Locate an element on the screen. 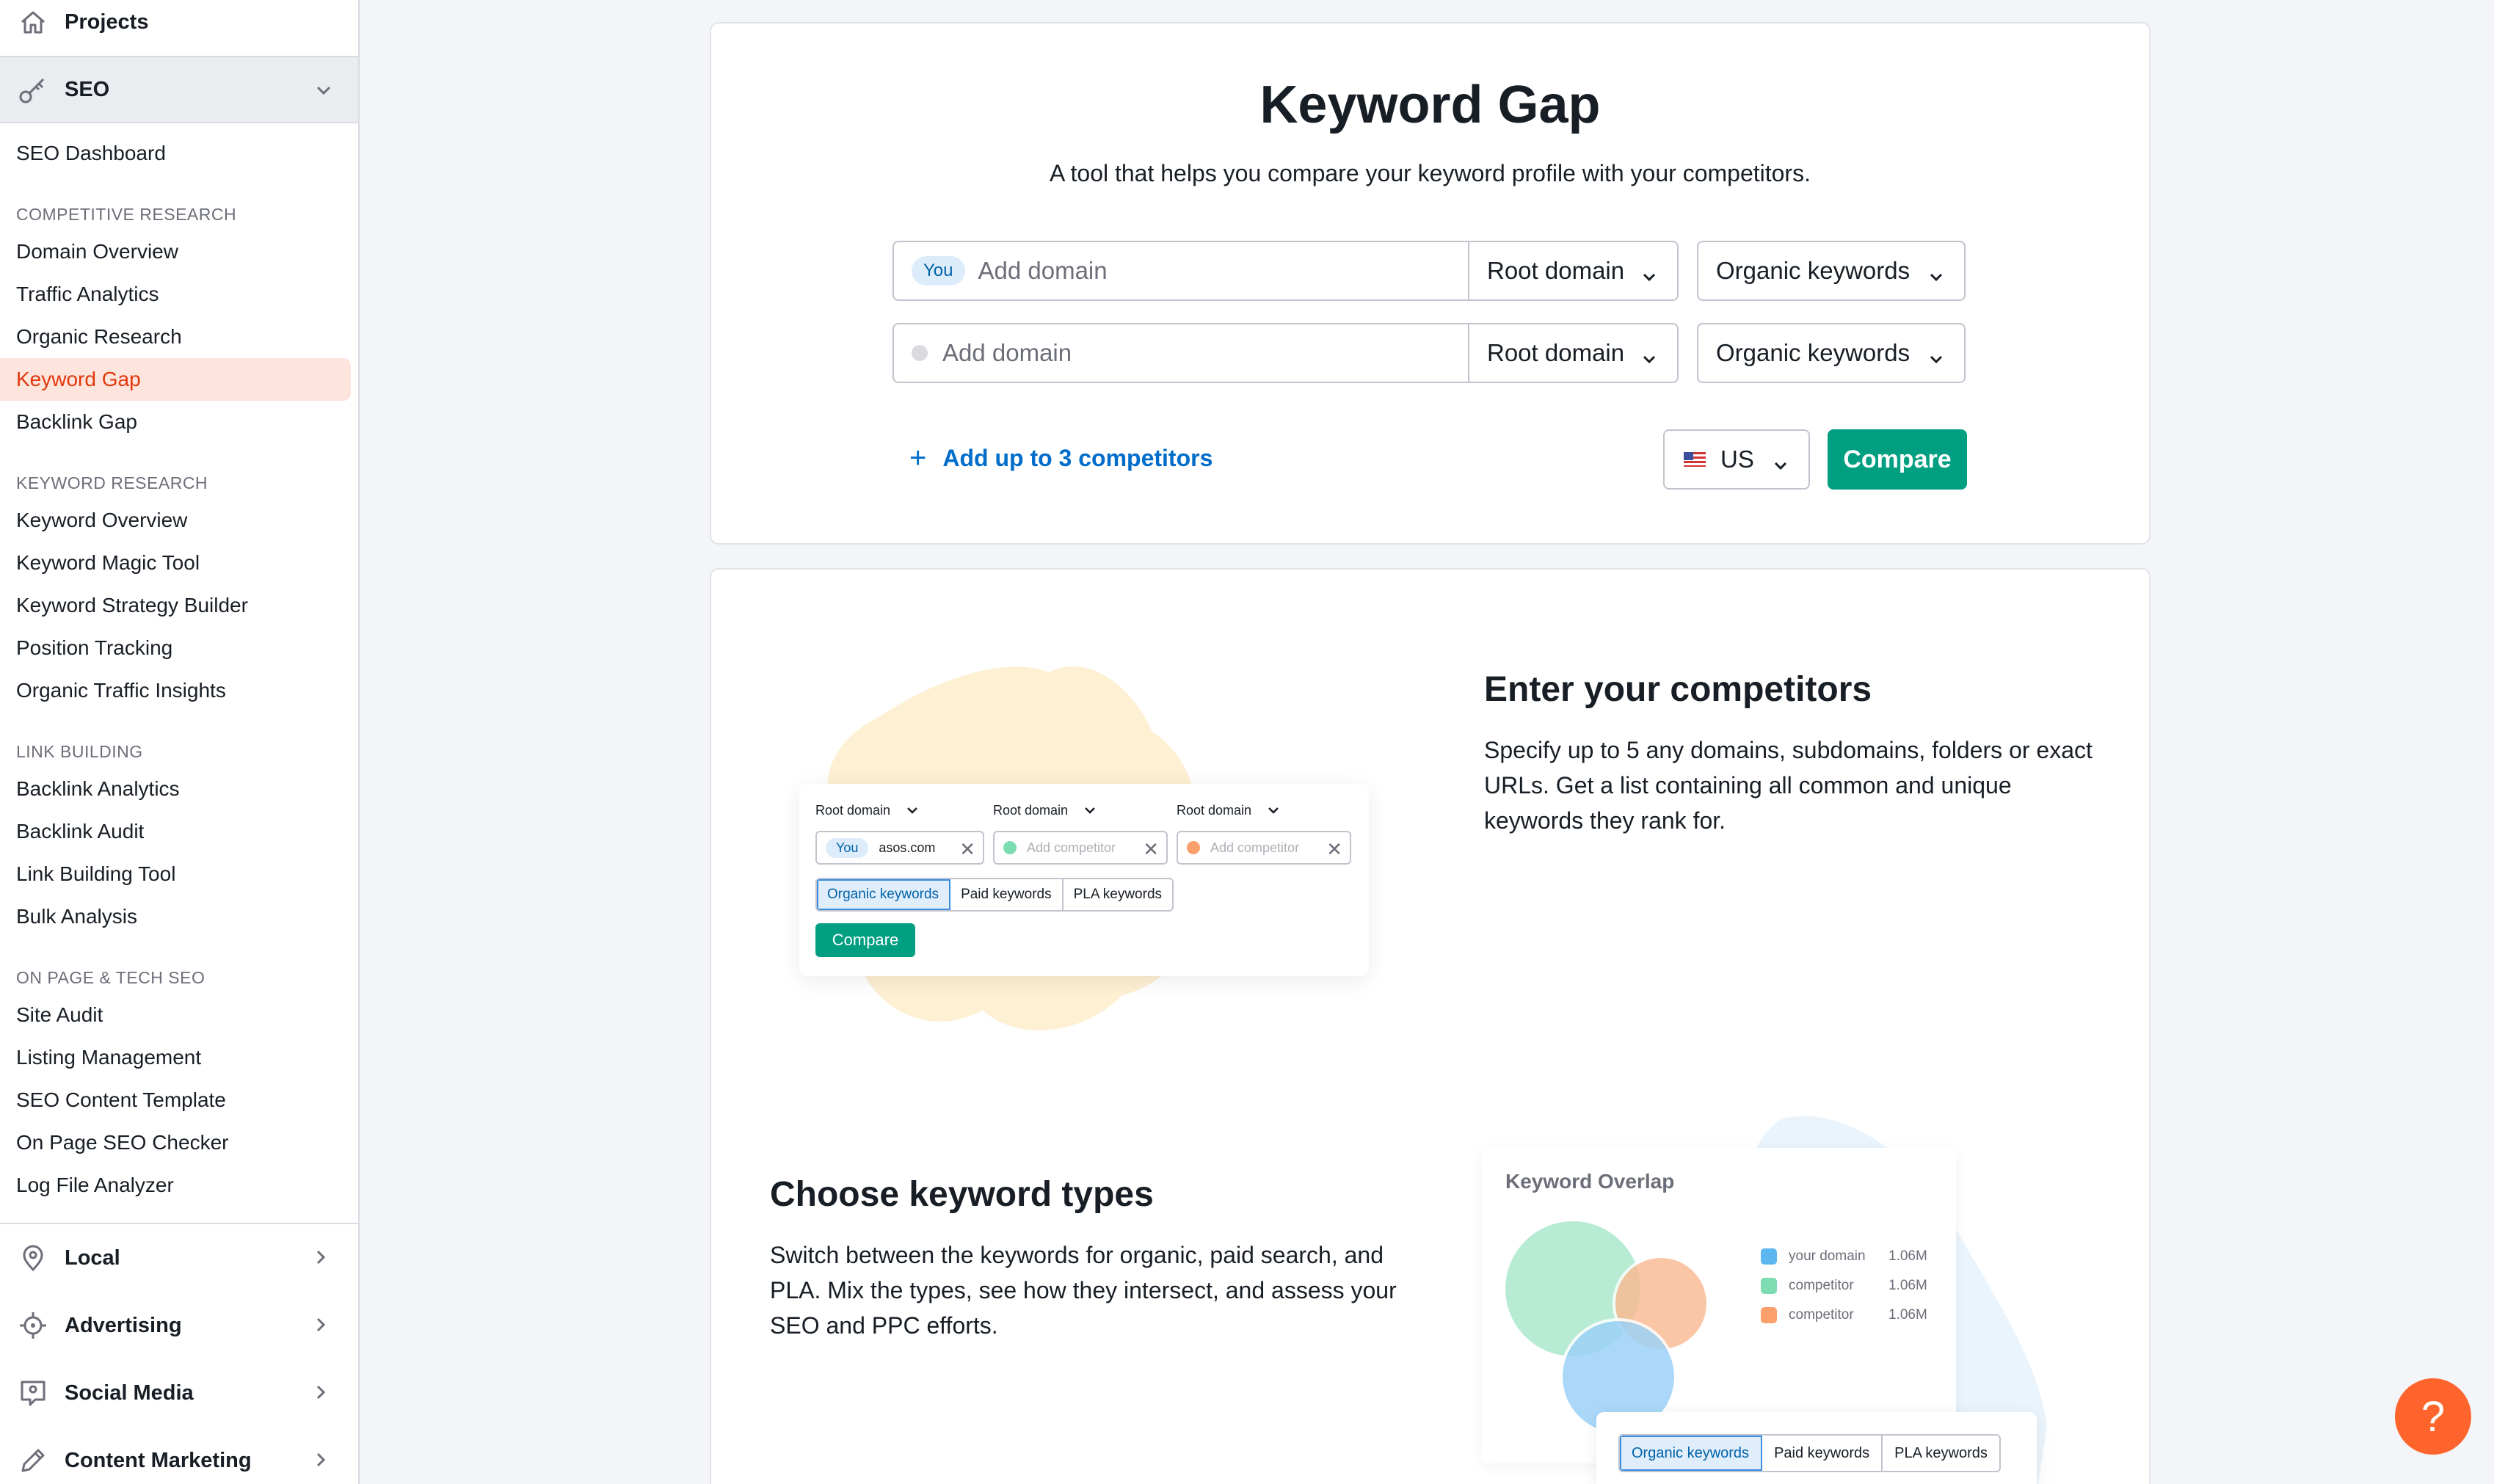 The width and height of the screenshot is (2494, 1484). sidebar-item-keyword-overview: Keyword Overview is located at coordinates (175, 520).